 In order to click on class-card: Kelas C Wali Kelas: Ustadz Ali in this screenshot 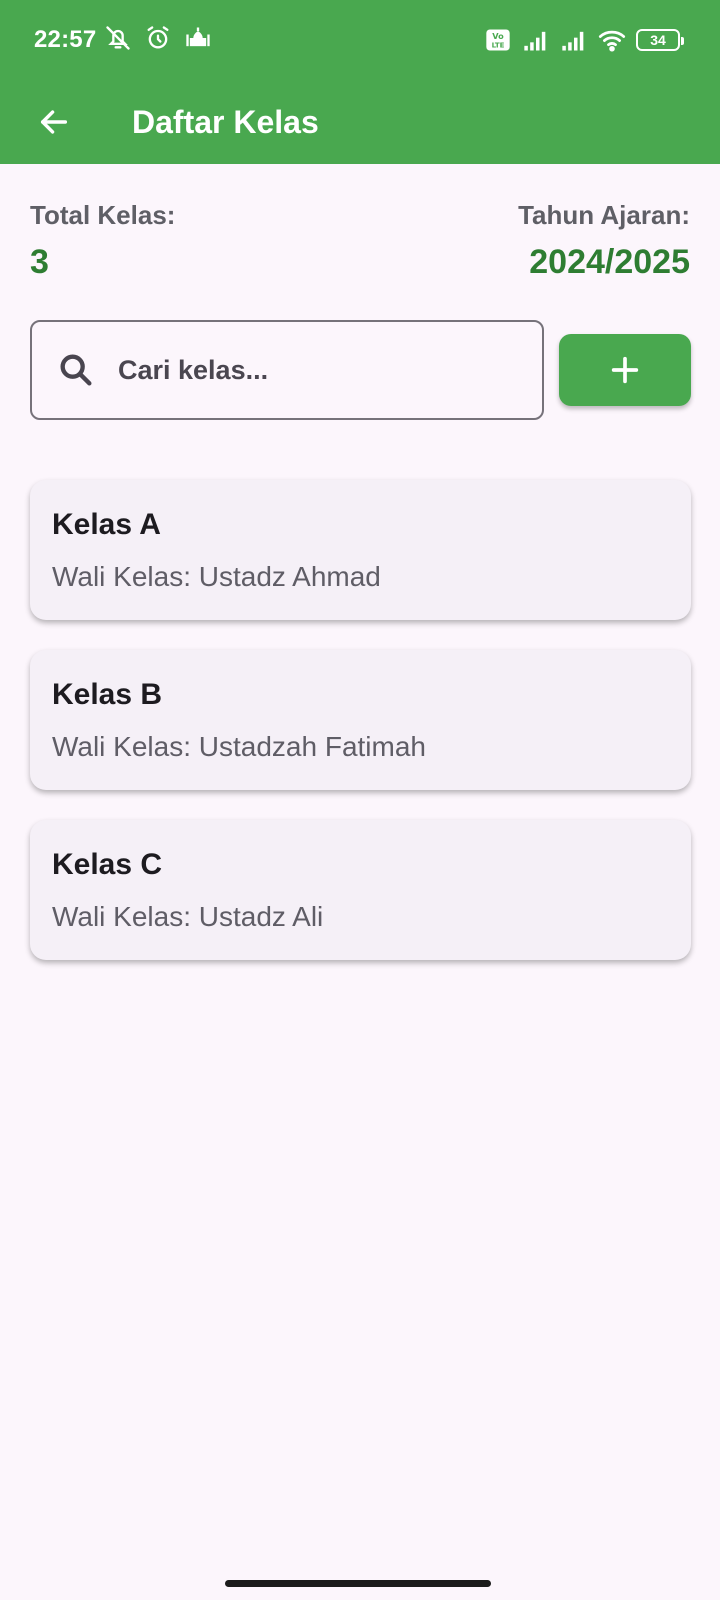, I will do `click(360, 890)`.